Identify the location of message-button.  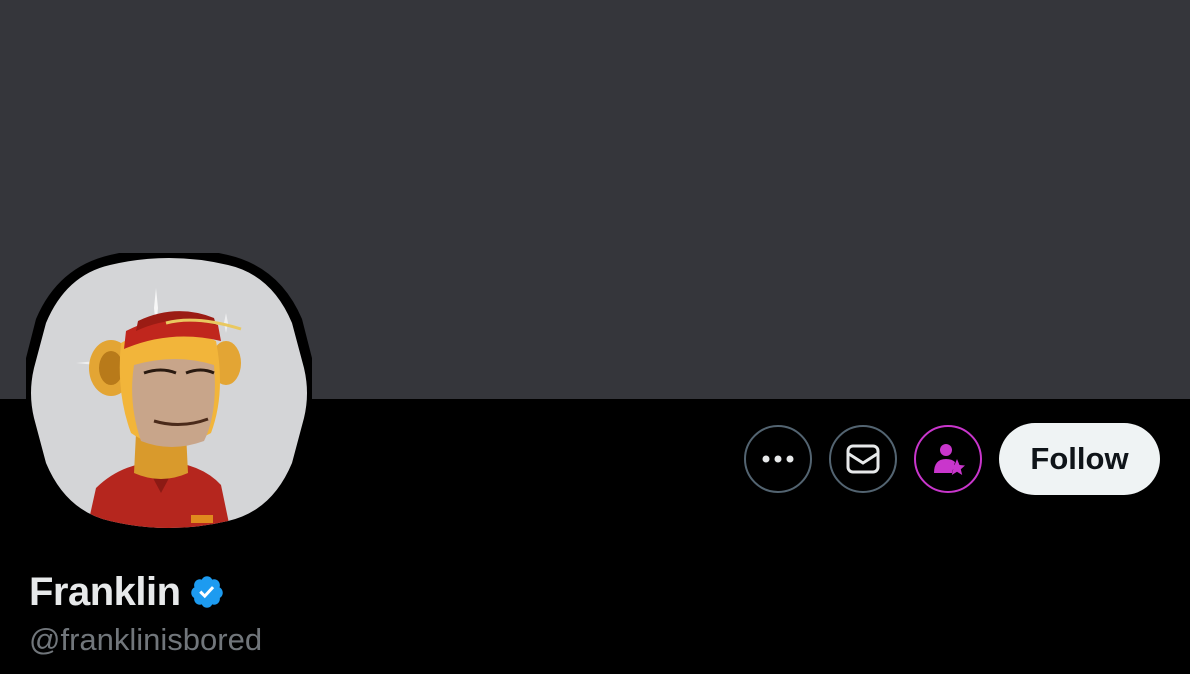
(863, 459).